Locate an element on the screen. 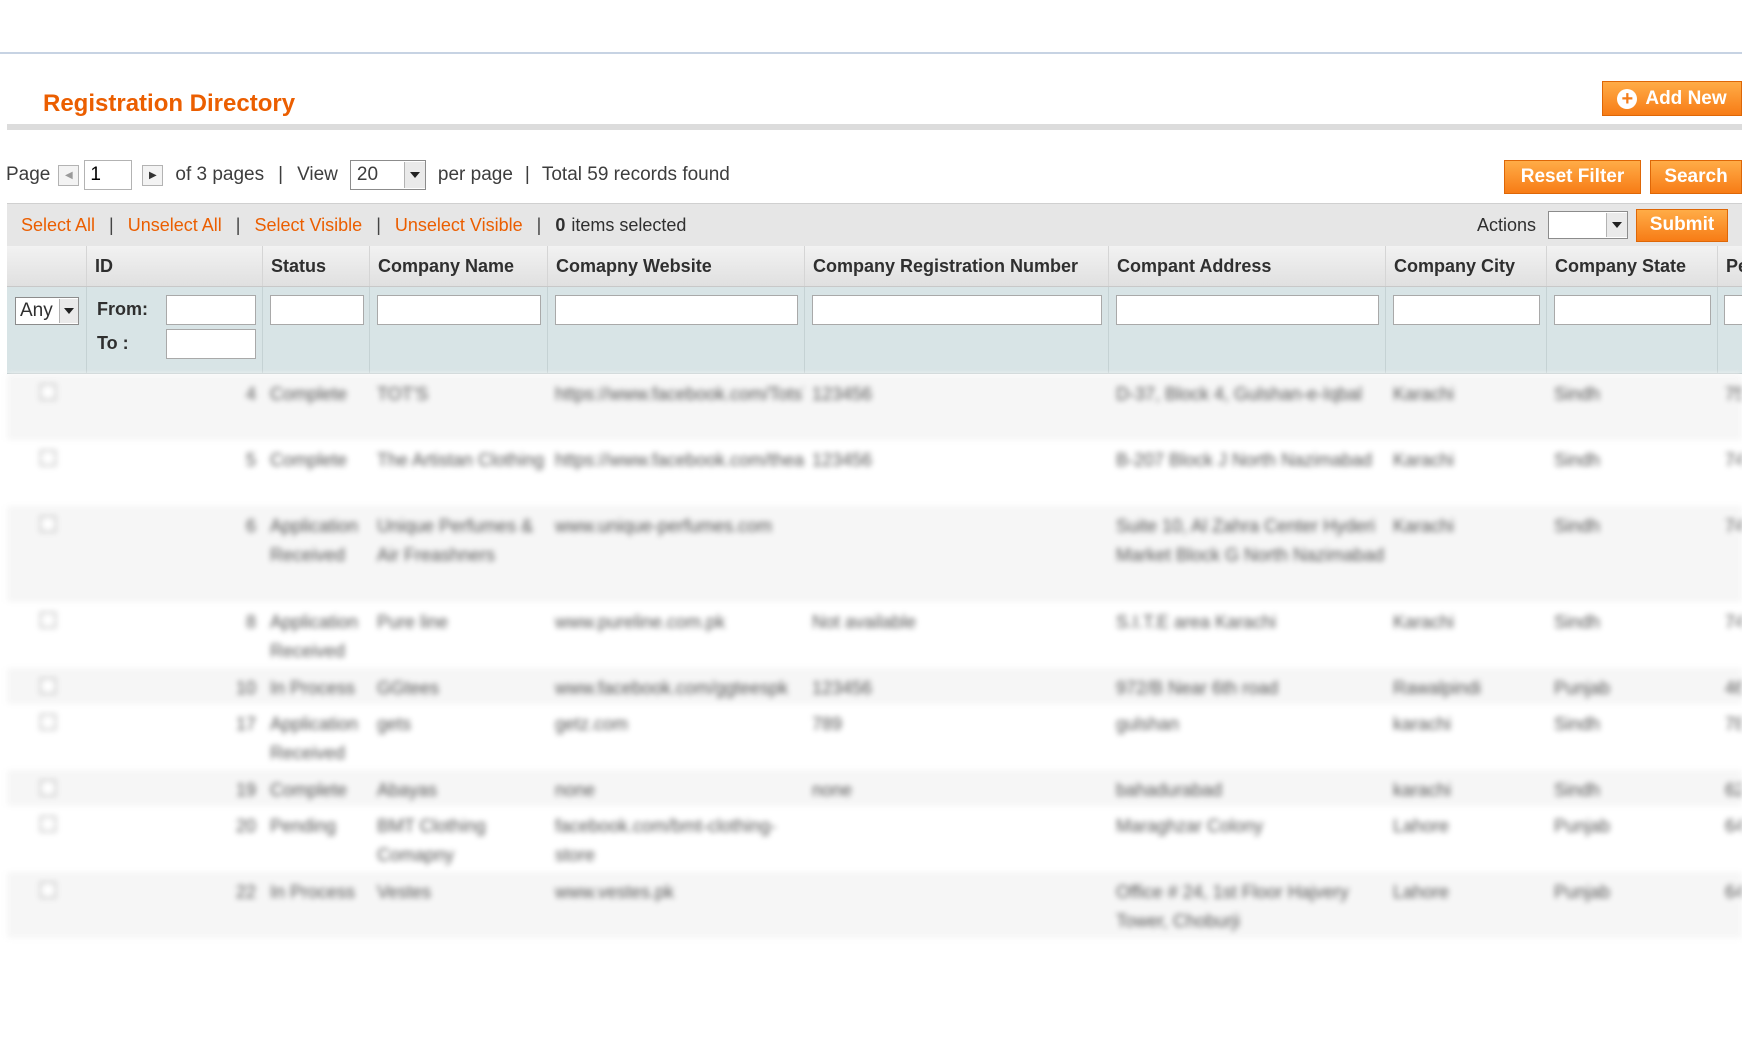 The height and width of the screenshot is (1044, 1742). cell-next: 75 is located at coordinates (1733, 394).